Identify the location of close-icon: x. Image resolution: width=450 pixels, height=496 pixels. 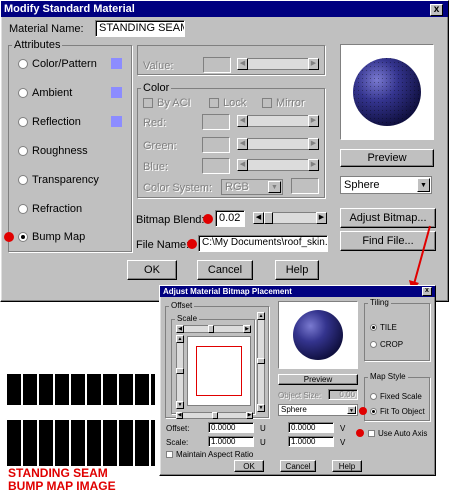
(436, 9).